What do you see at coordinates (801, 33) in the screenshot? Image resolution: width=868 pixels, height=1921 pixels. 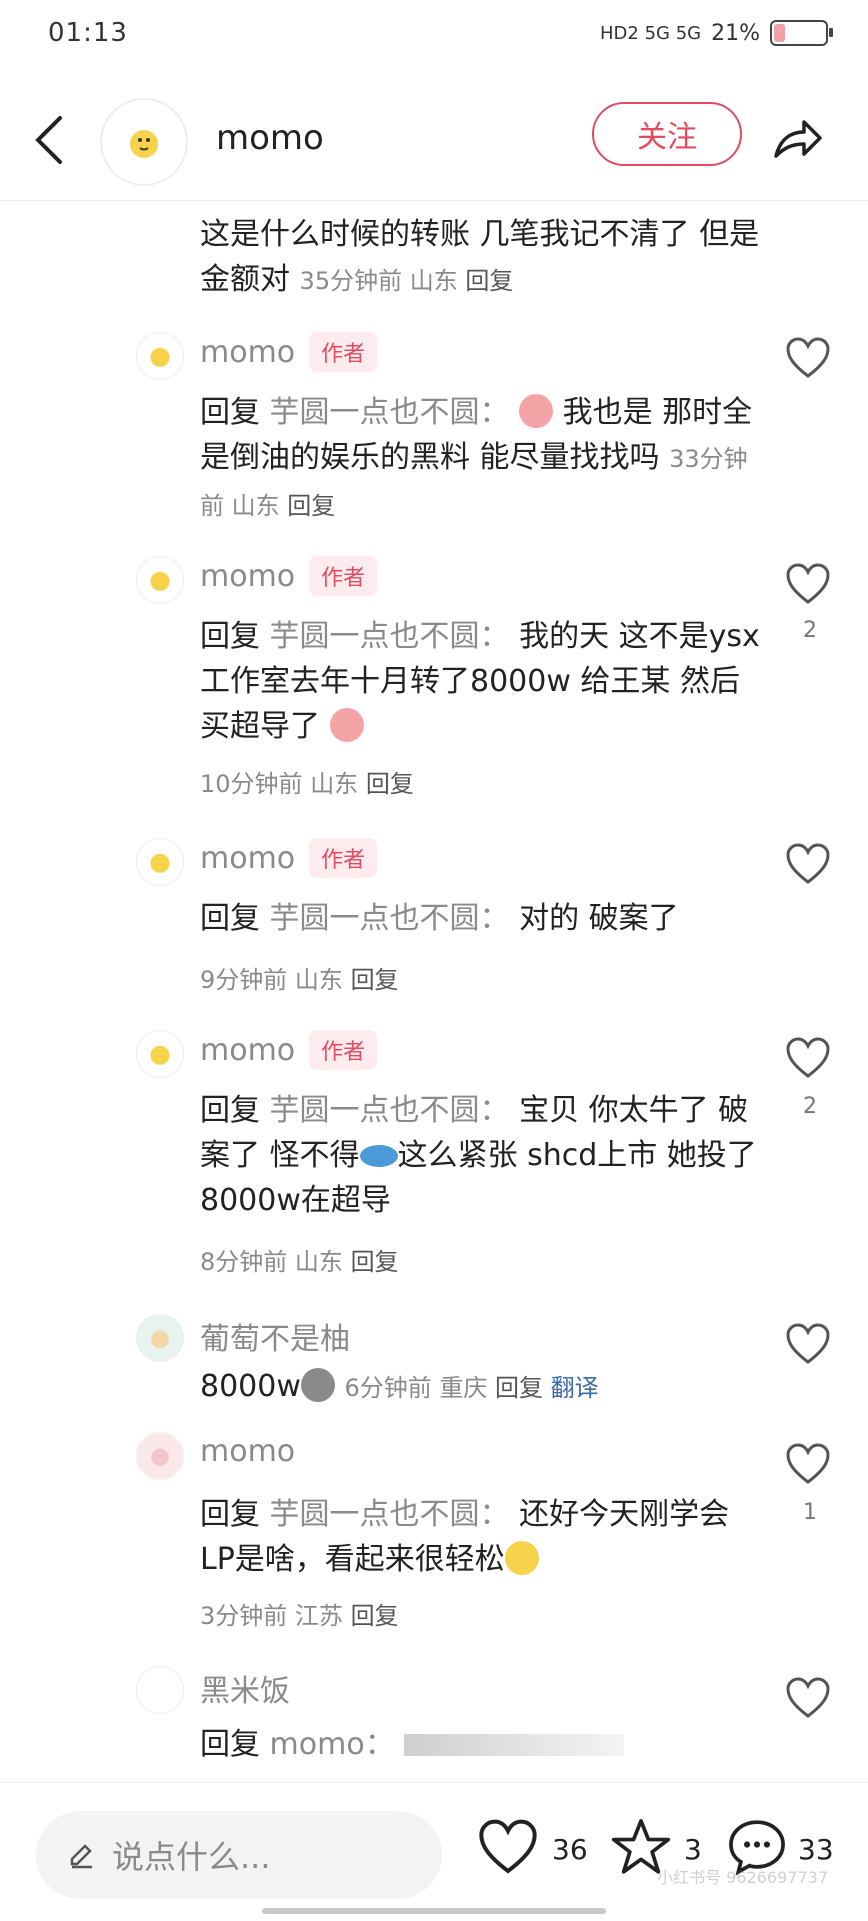 I see `battery-icon` at bounding box center [801, 33].